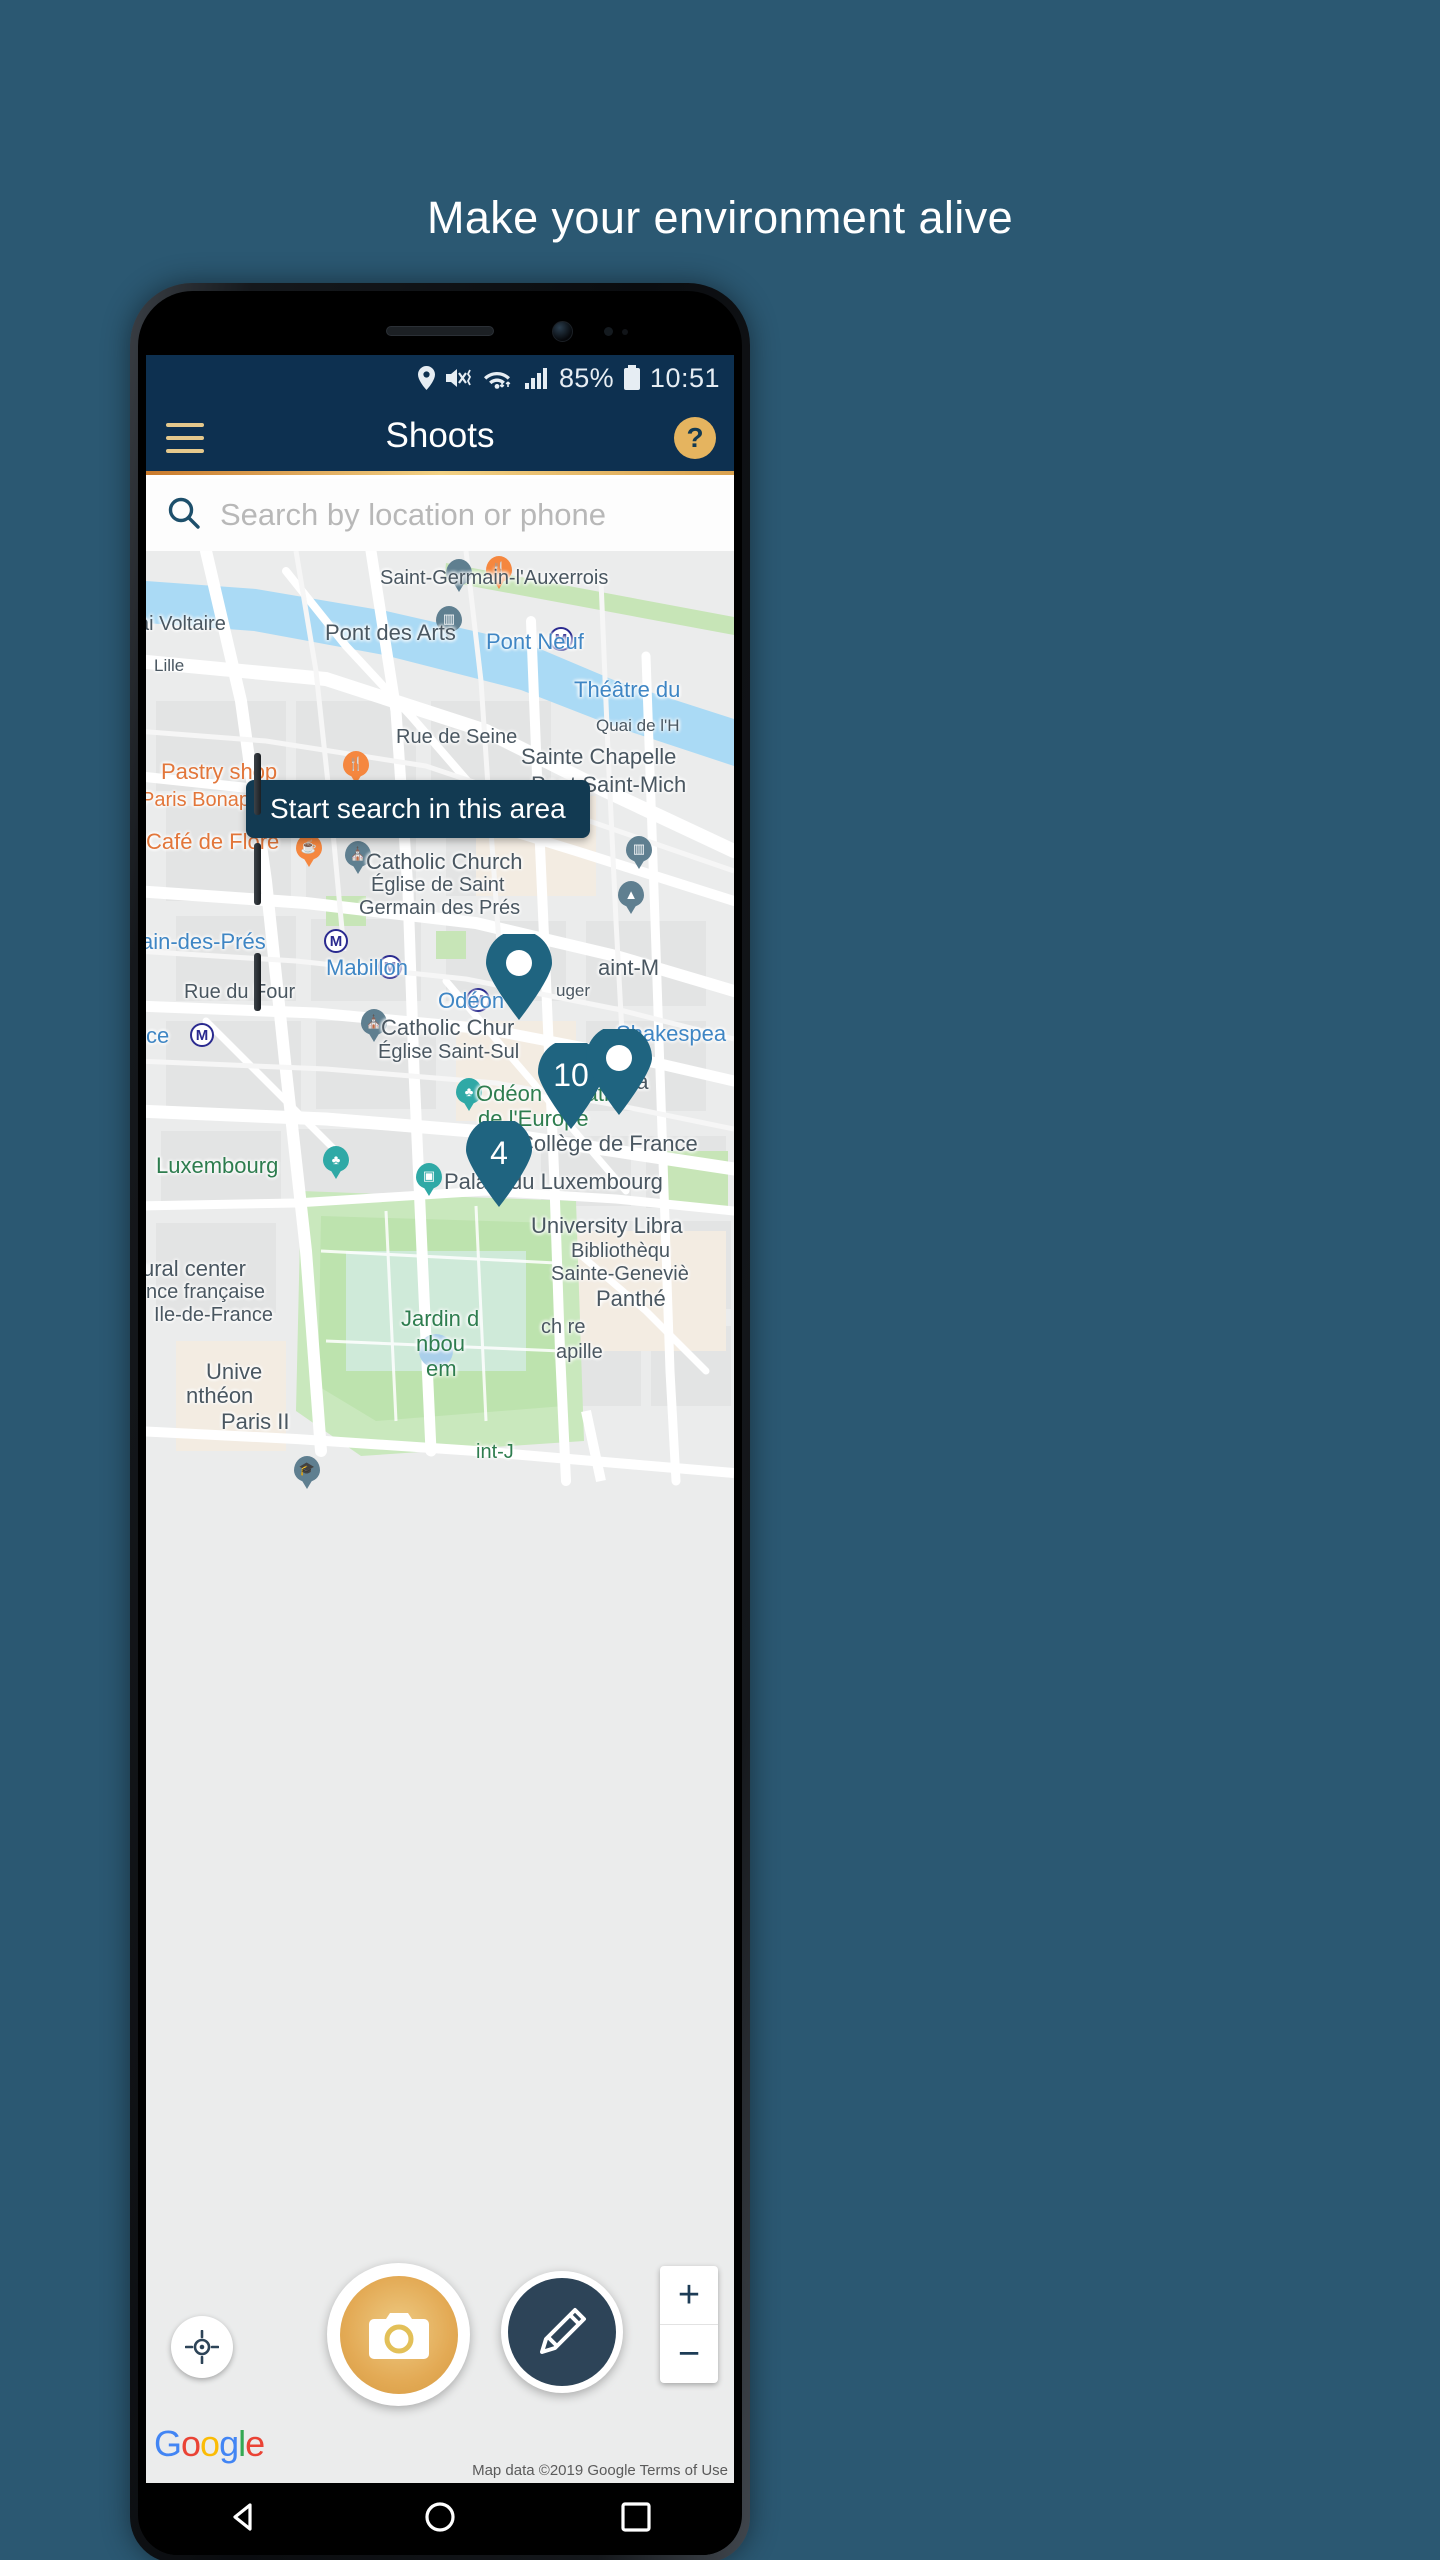 This screenshot has width=1440, height=2560. Describe the element at coordinates (460, 515) in the screenshot. I see `search-input` at that location.